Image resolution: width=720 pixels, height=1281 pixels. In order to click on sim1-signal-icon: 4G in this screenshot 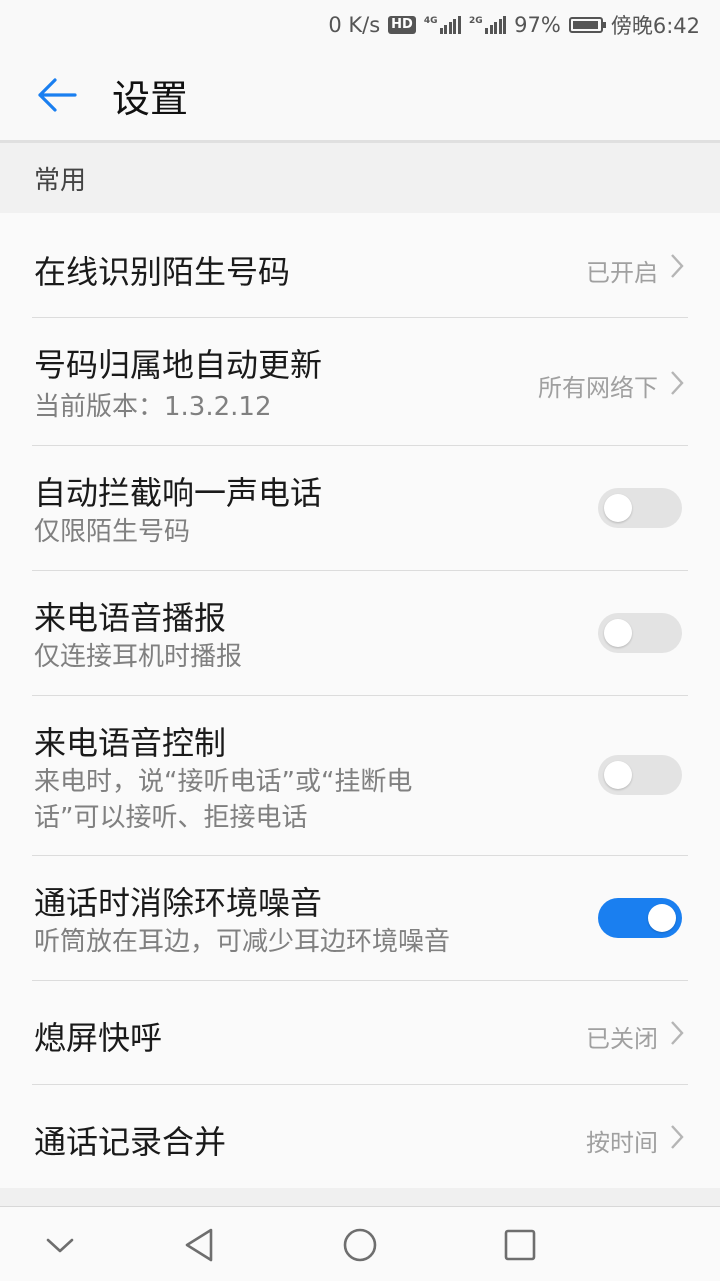, I will do `click(442, 25)`.